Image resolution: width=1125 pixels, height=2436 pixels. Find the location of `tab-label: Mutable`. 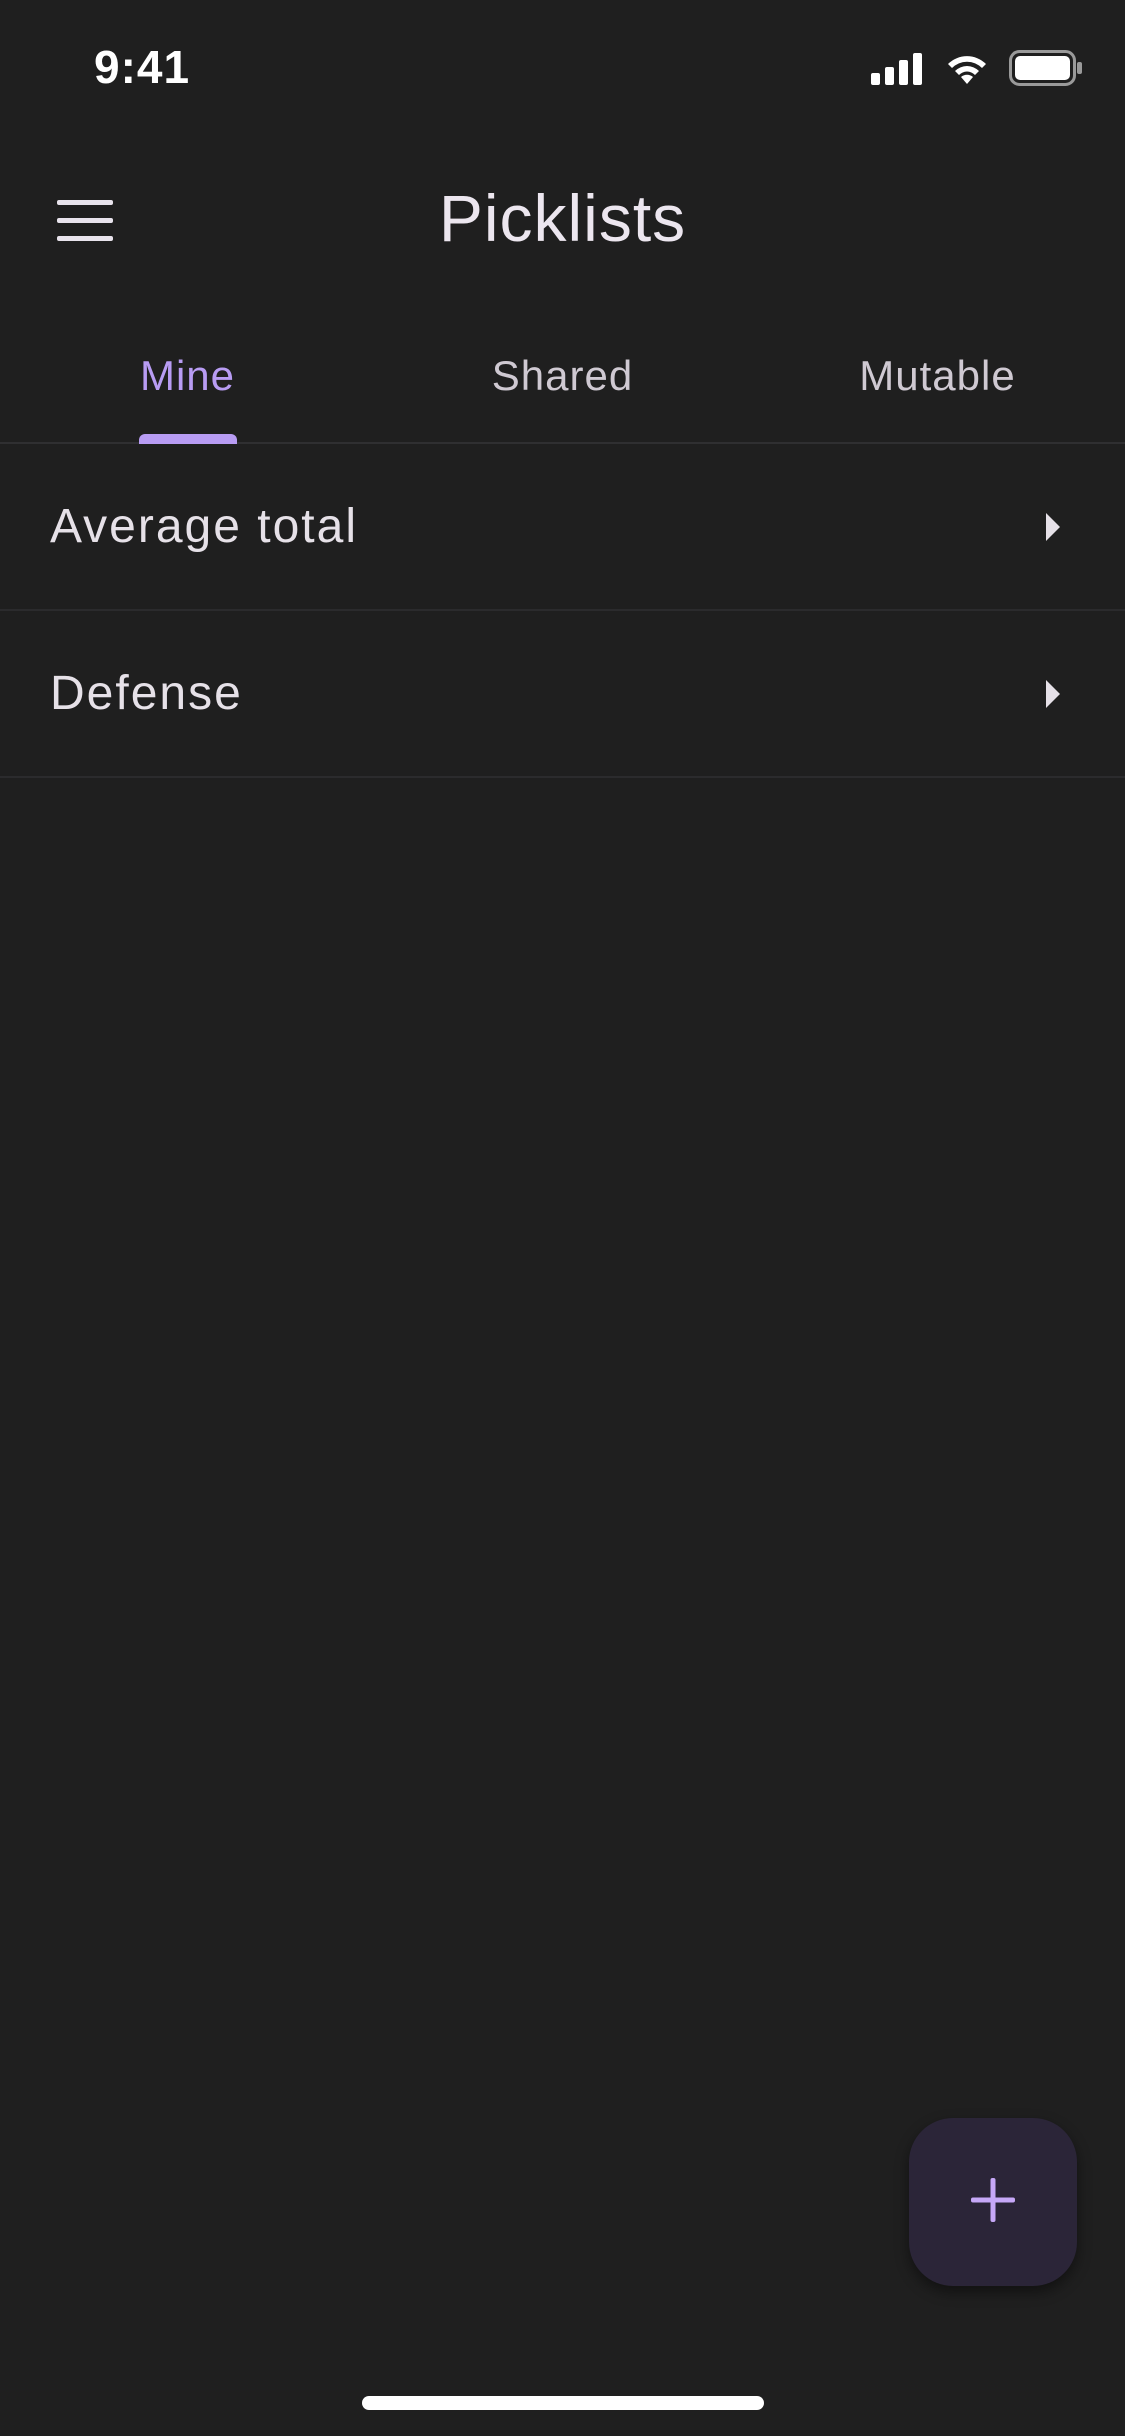

tab-label: Mutable is located at coordinates (937, 375).